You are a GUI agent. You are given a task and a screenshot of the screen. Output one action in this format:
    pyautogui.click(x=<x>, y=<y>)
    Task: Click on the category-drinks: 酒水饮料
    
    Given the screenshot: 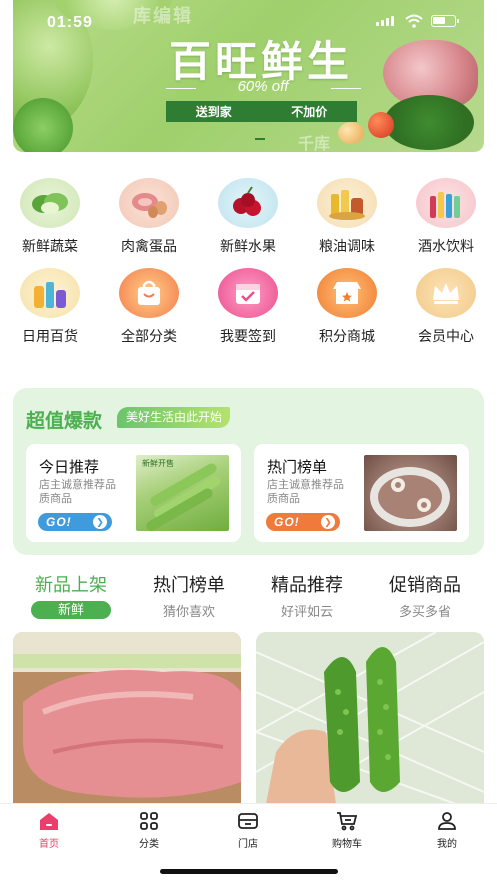 What is the action you would take?
    pyautogui.click(x=446, y=217)
    